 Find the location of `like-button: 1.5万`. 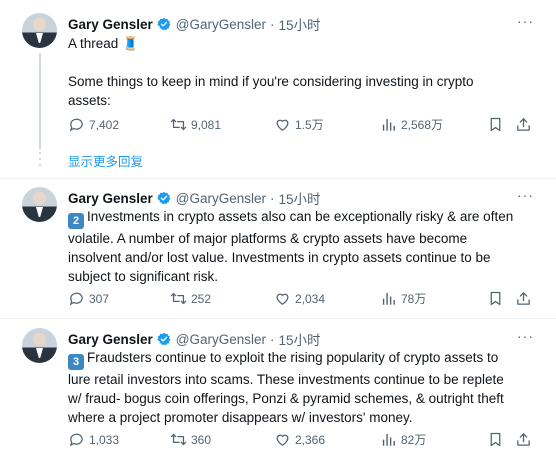

like-button: 1.5万 is located at coordinates (299, 124).